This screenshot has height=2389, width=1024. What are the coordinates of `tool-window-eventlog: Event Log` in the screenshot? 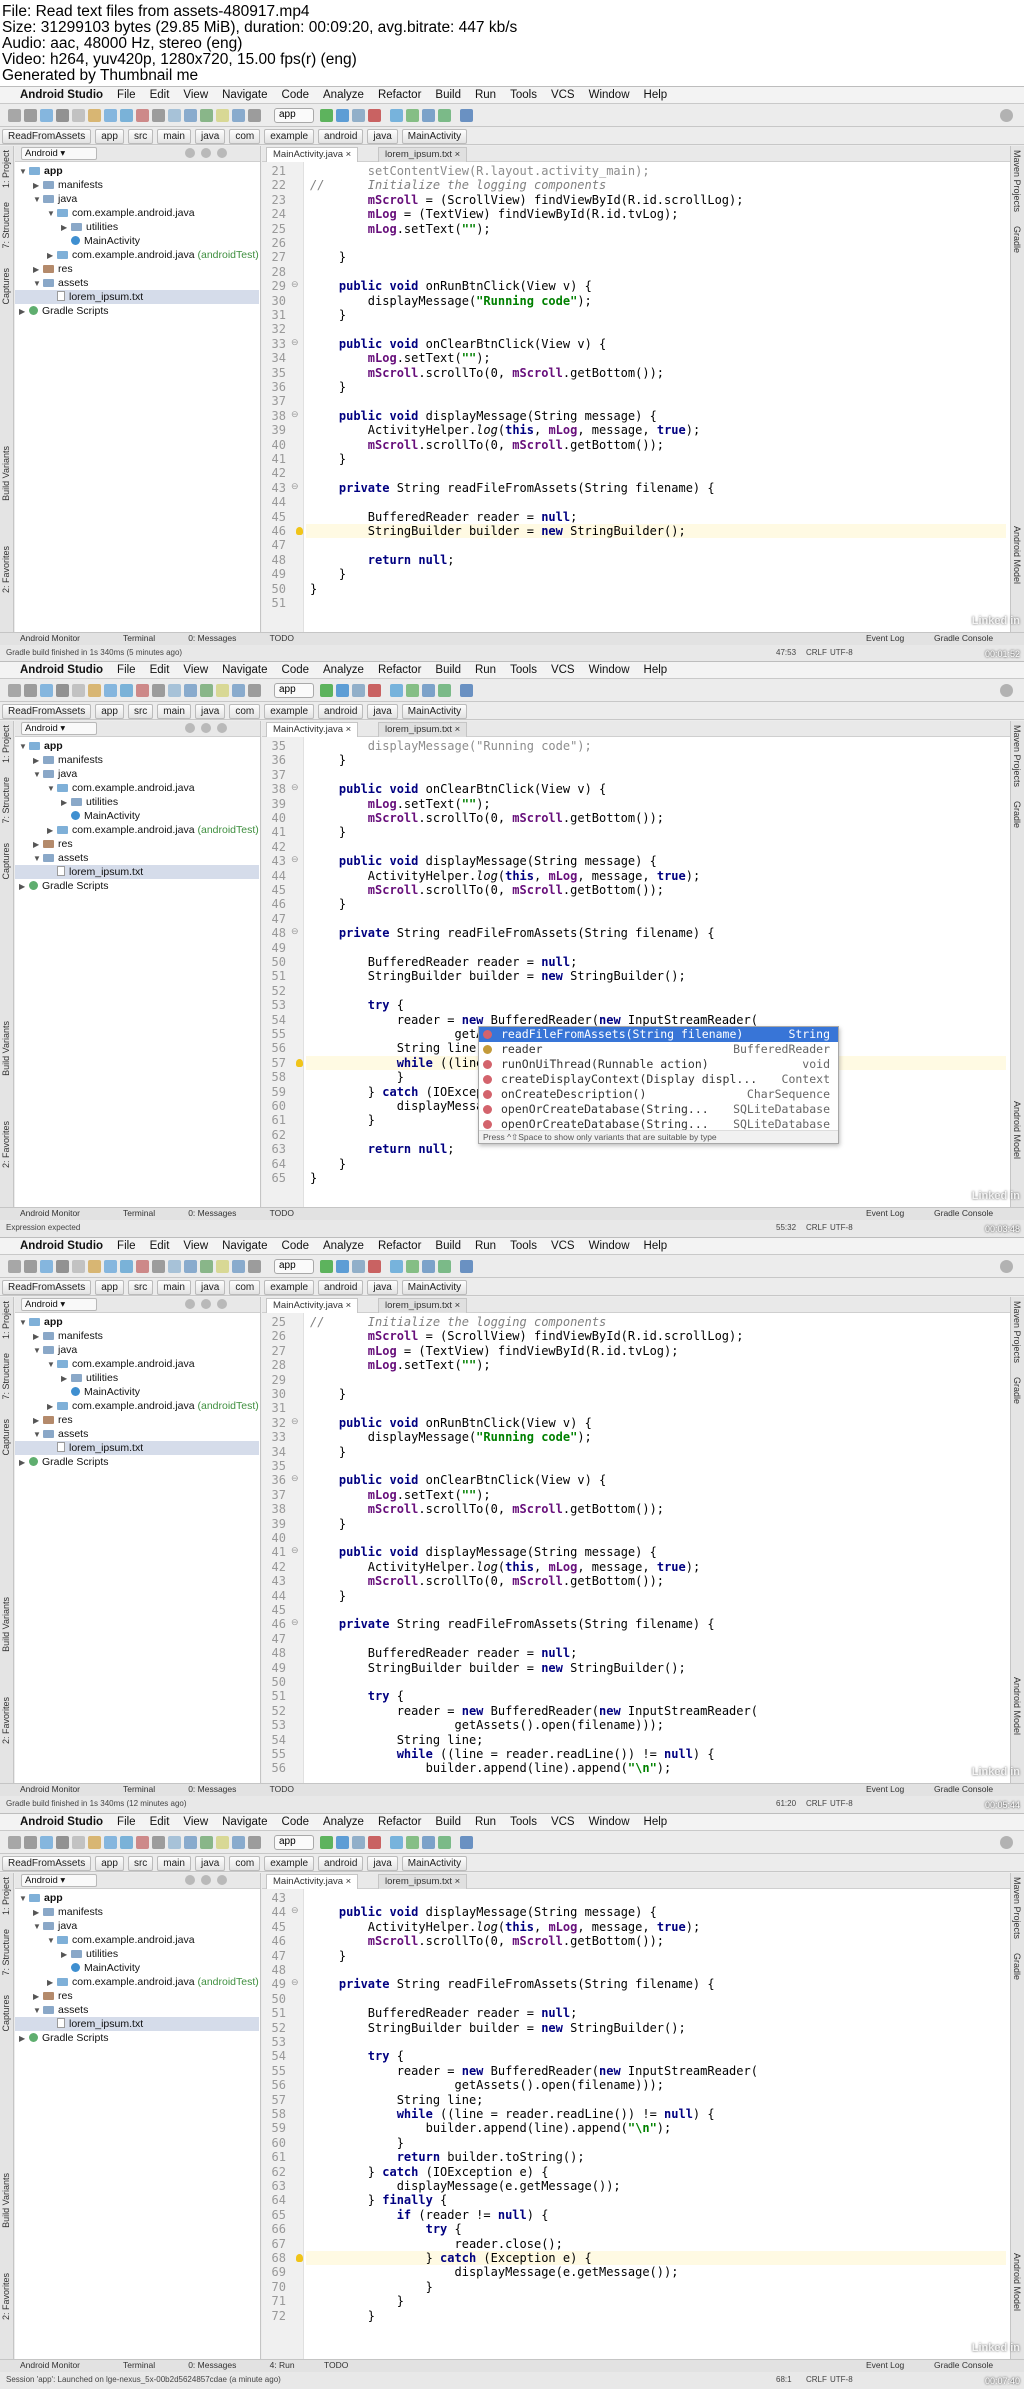 It's located at (885, 638).